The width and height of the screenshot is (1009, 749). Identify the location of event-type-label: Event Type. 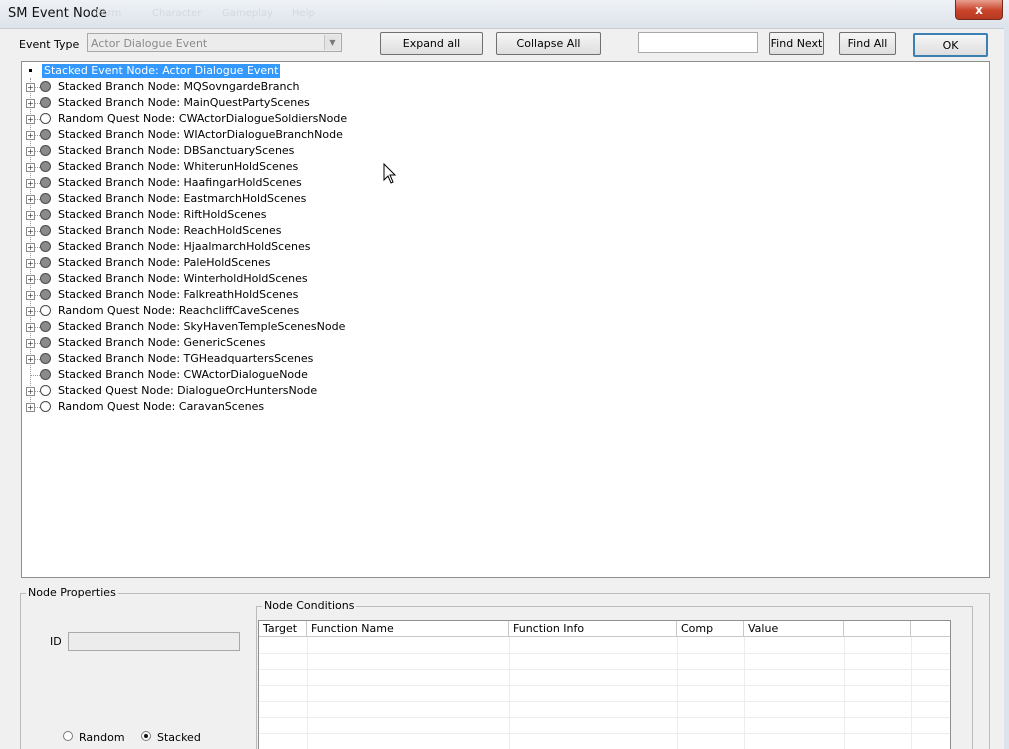
(49, 44).